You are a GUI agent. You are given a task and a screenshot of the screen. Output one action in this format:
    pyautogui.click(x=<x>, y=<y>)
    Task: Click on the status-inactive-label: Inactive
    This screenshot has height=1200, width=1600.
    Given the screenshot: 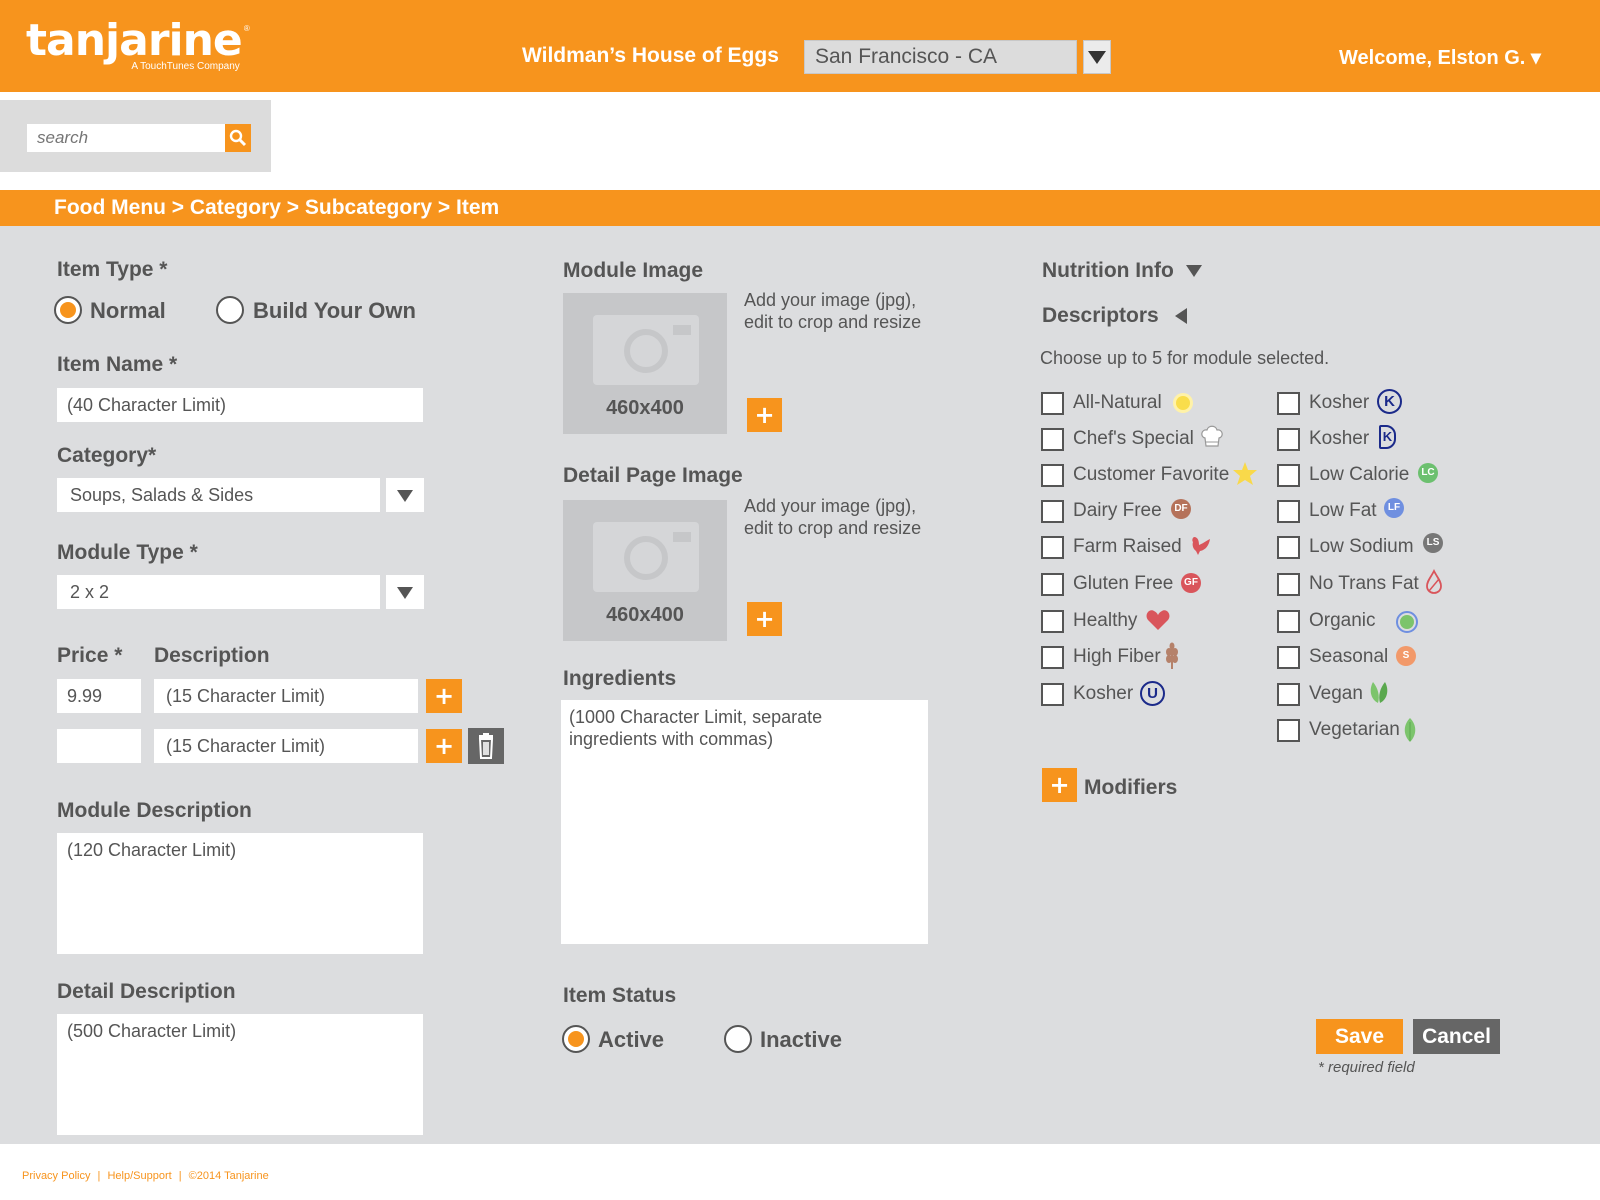 What is the action you would take?
    pyautogui.click(x=801, y=1039)
    